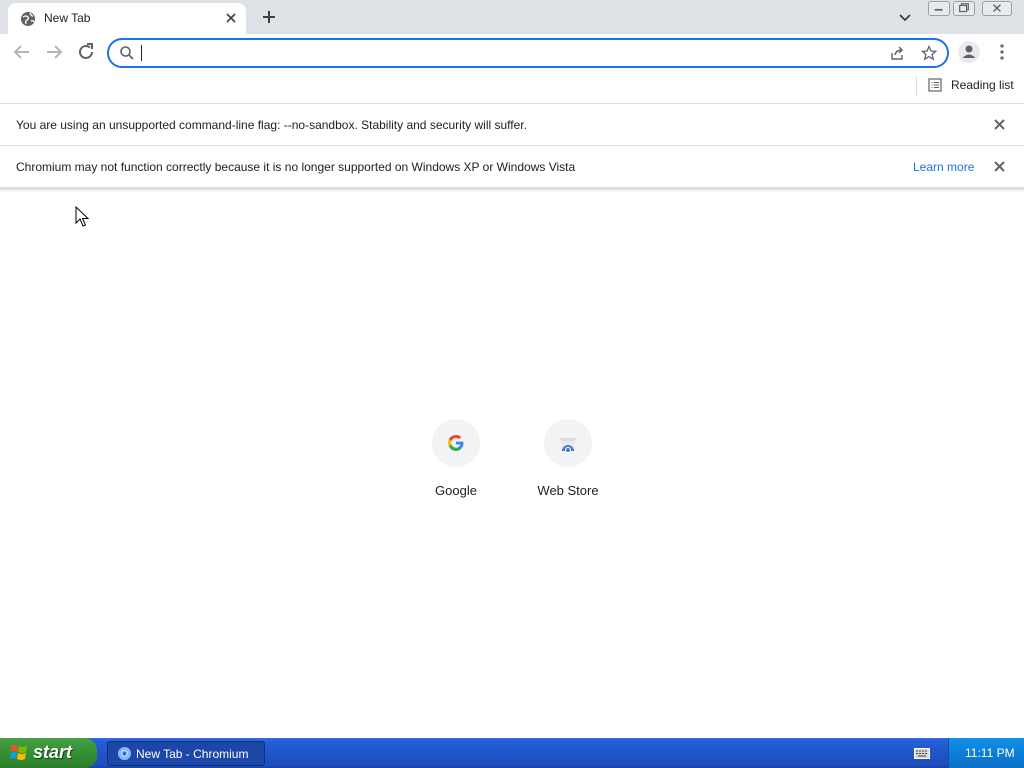  Describe the element at coordinates (905, 17) in the screenshot. I see `chevron-down-icon` at that location.